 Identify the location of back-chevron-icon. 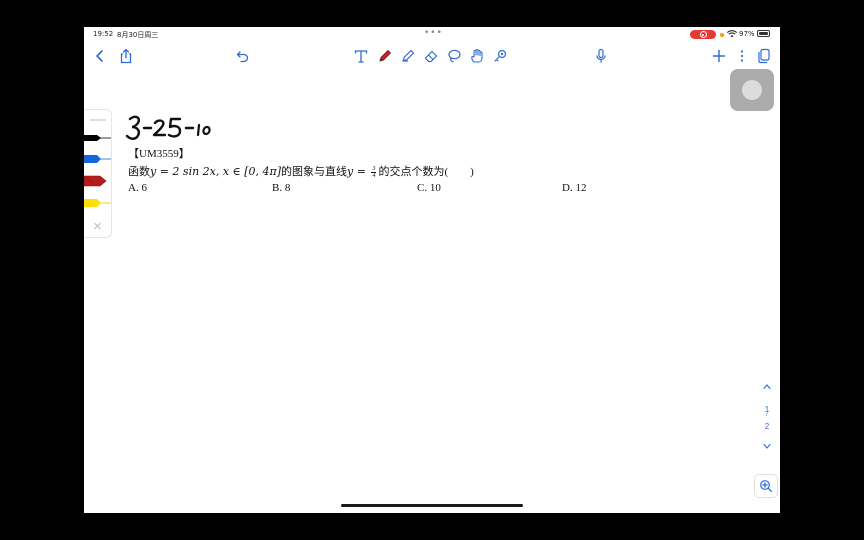
(100, 56).